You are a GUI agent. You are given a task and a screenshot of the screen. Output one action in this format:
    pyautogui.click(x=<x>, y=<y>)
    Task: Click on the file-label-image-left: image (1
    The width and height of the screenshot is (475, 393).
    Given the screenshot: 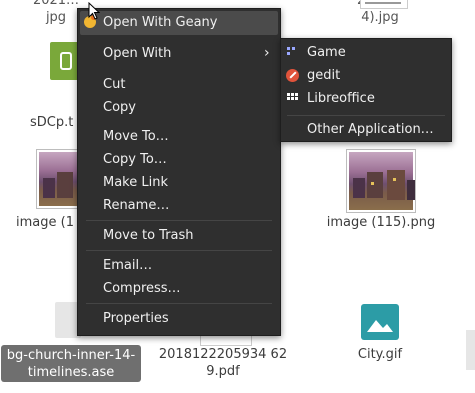 What is the action you would take?
    pyautogui.click(x=51, y=222)
    